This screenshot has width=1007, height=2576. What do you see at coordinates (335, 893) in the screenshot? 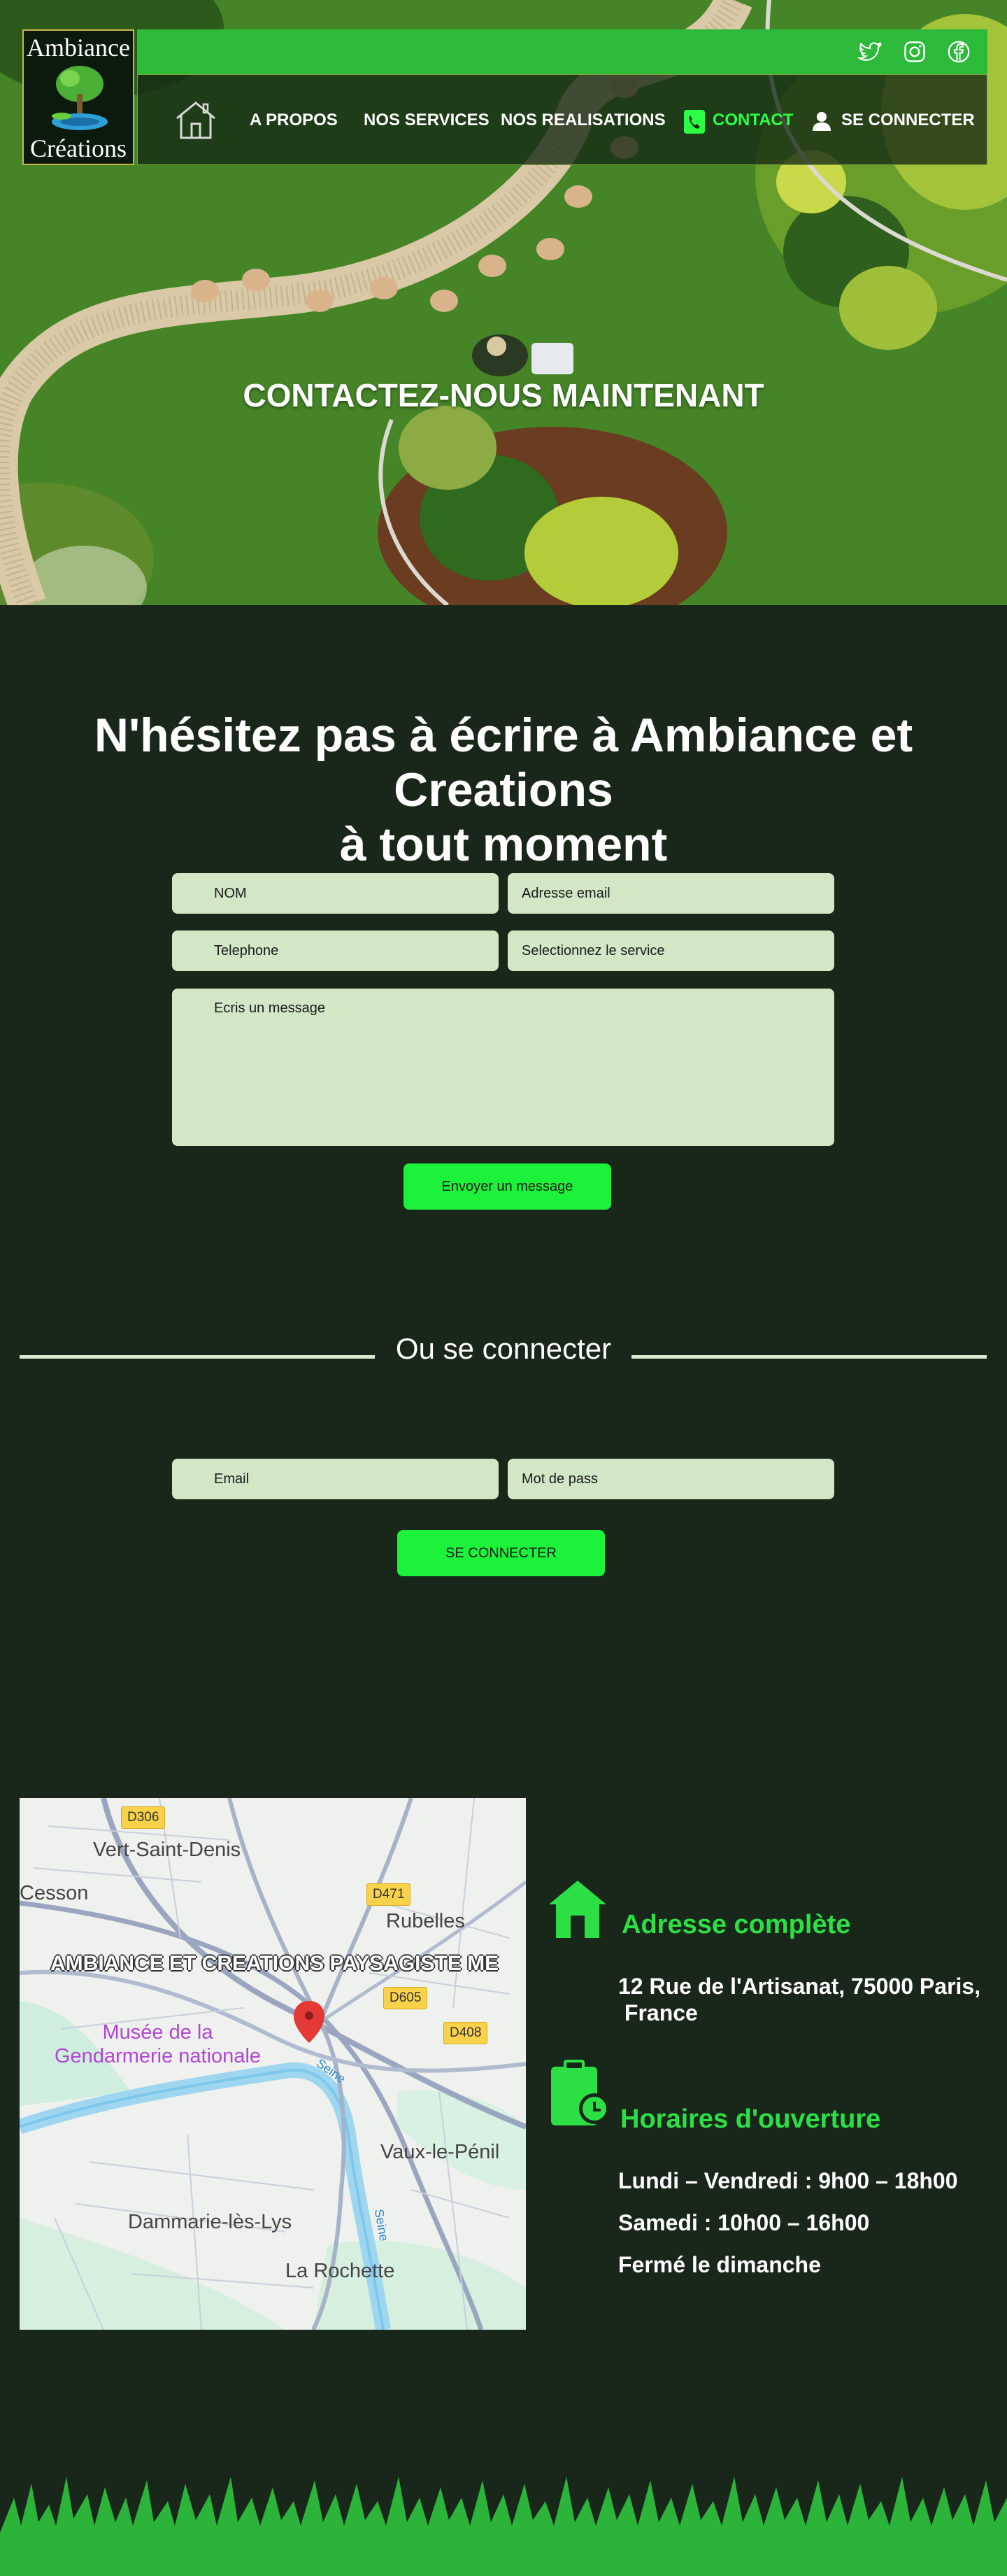
I see `name-field: NOM` at bounding box center [335, 893].